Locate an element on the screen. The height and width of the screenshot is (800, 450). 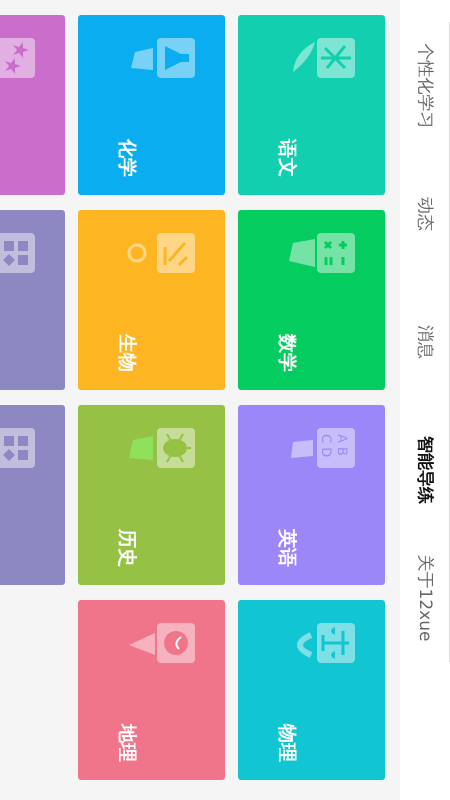
calculator-icon is located at coordinates (321, 253).